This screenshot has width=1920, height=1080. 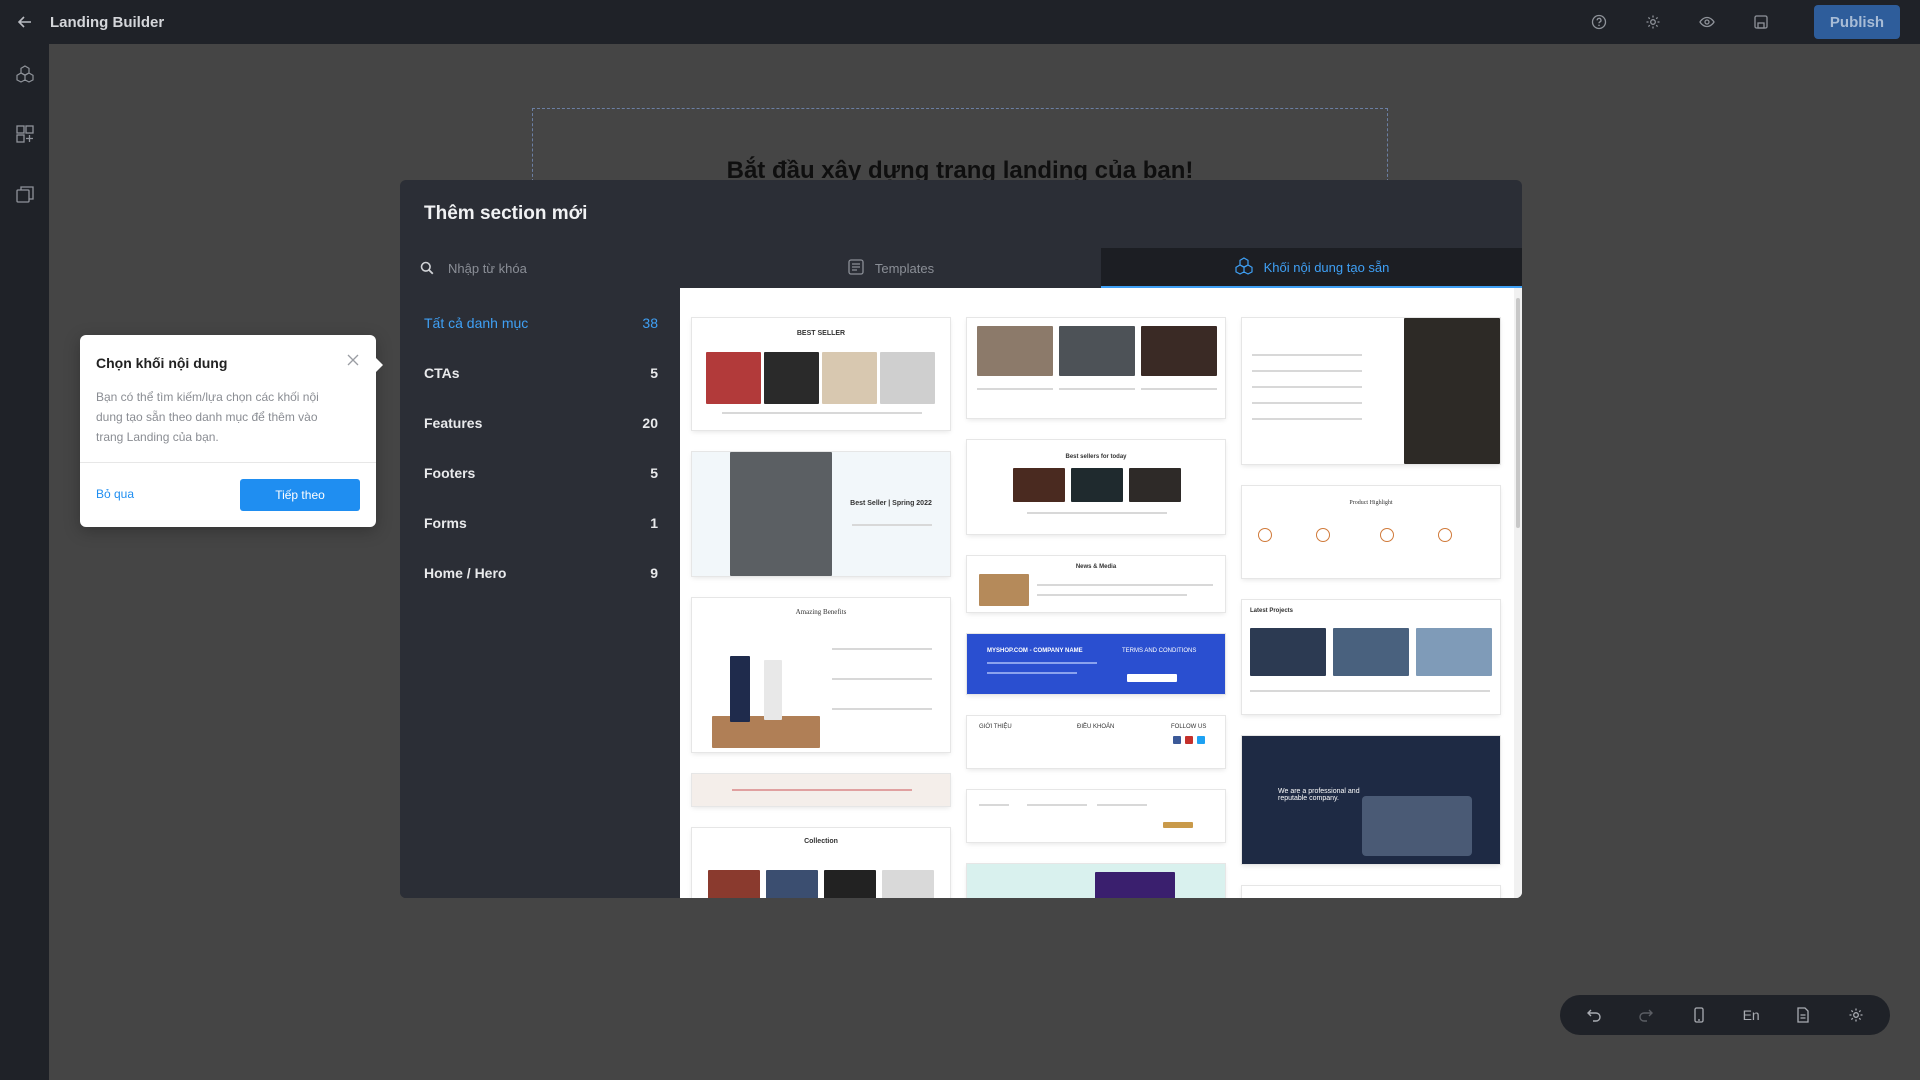 I want to click on bottom-toolbar: En, so click(x=1725, y=1015).